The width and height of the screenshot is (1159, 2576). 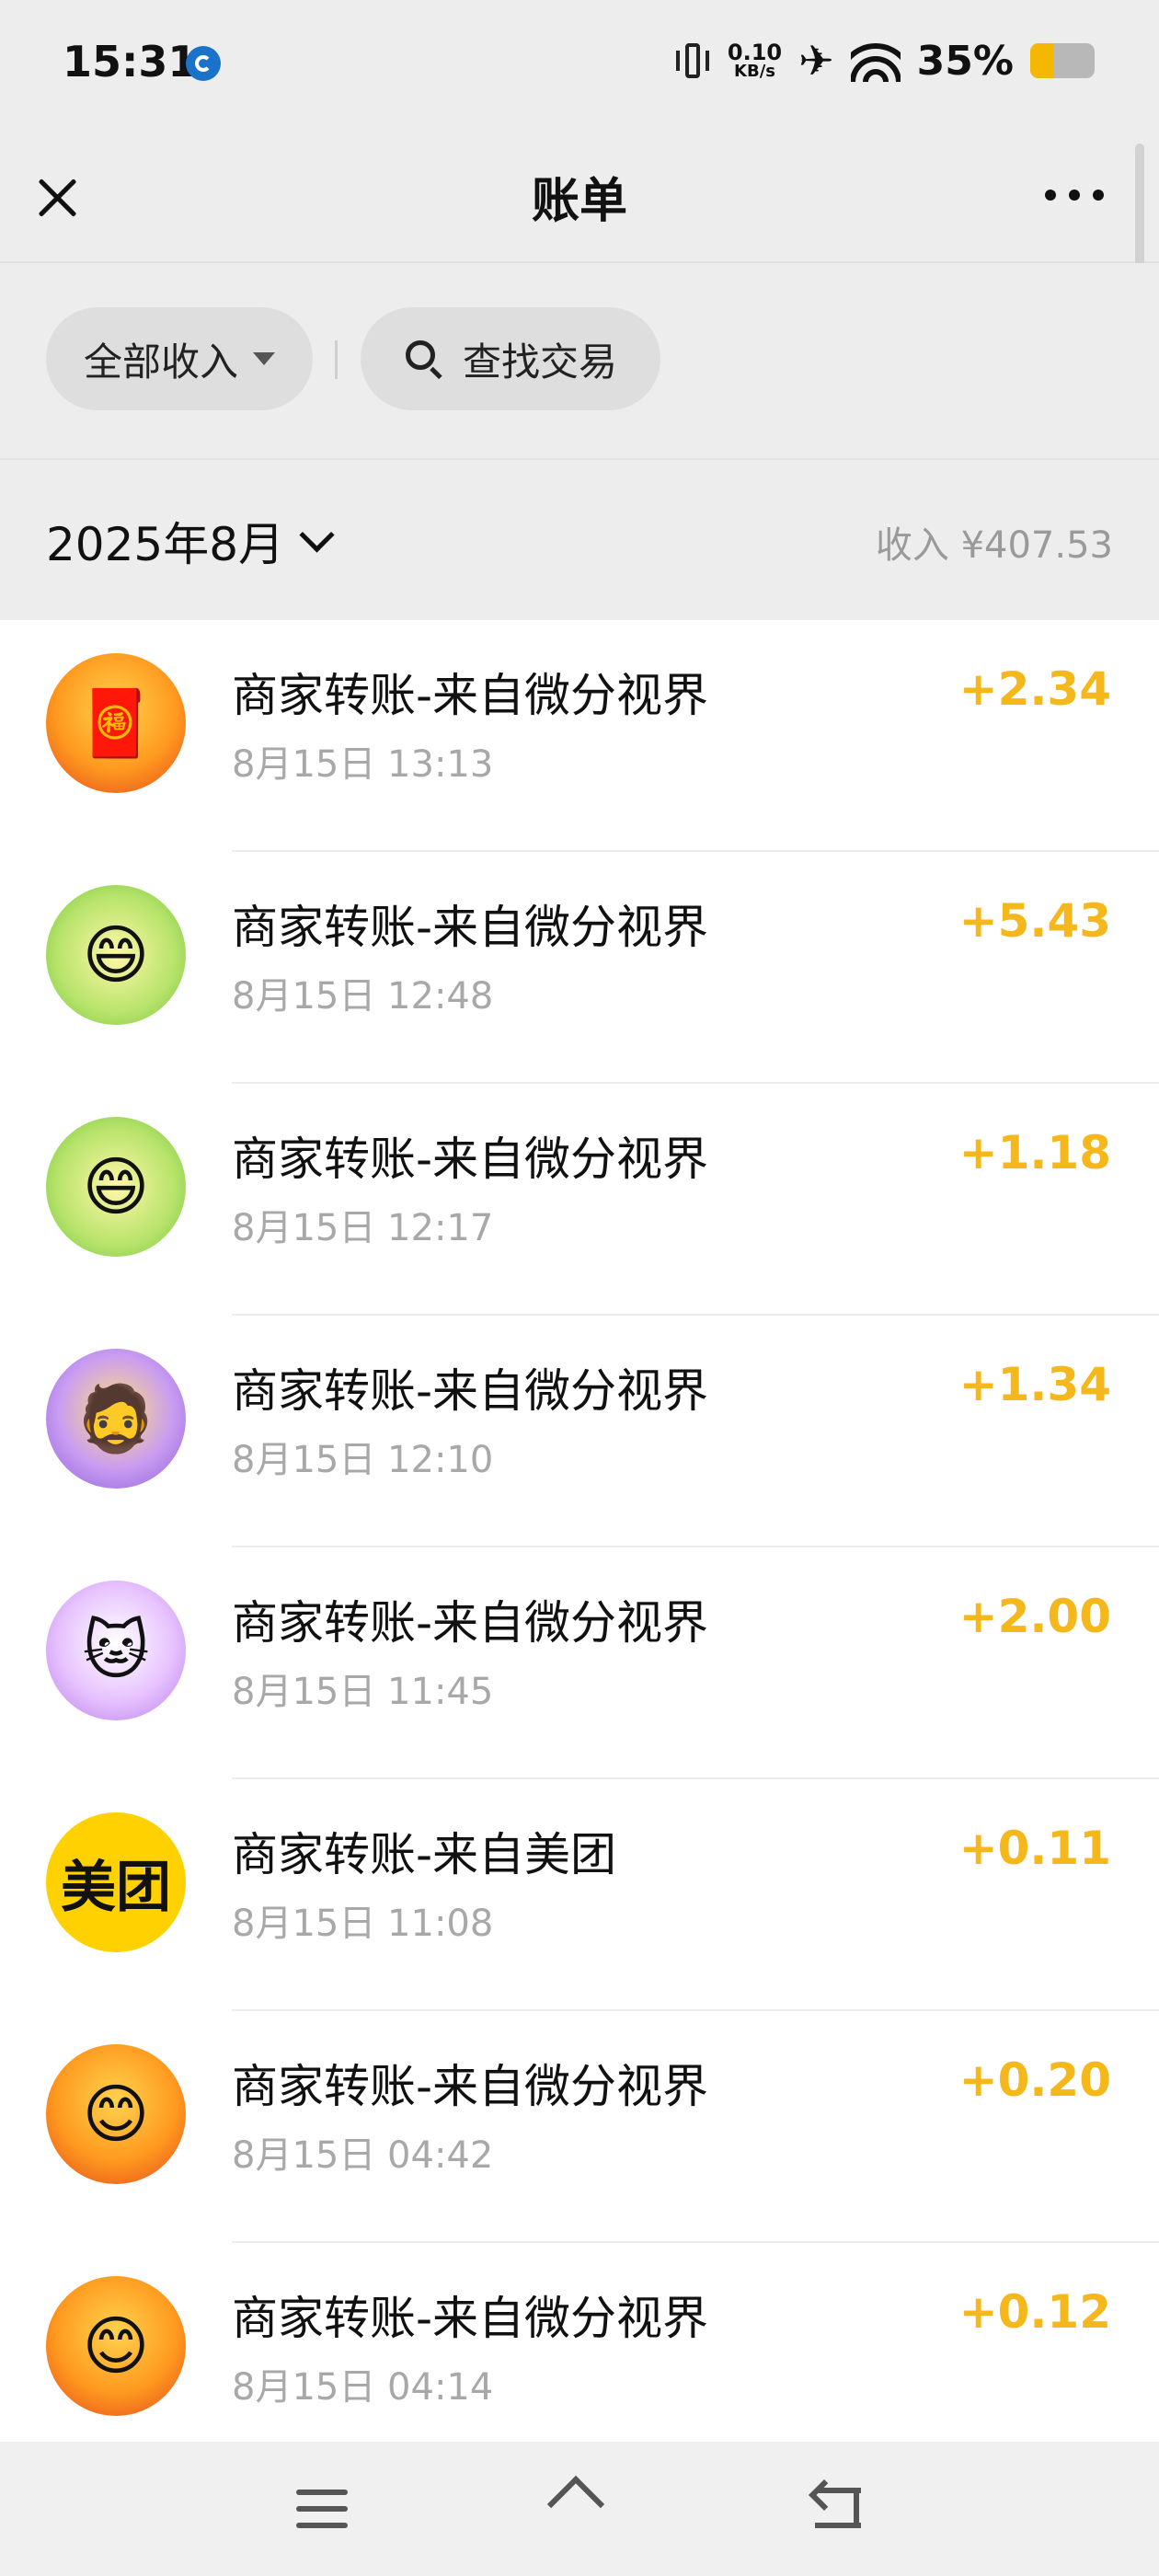 I want to click on transaction-time: 8月15日 12:10, so click(x=363, y=1460).